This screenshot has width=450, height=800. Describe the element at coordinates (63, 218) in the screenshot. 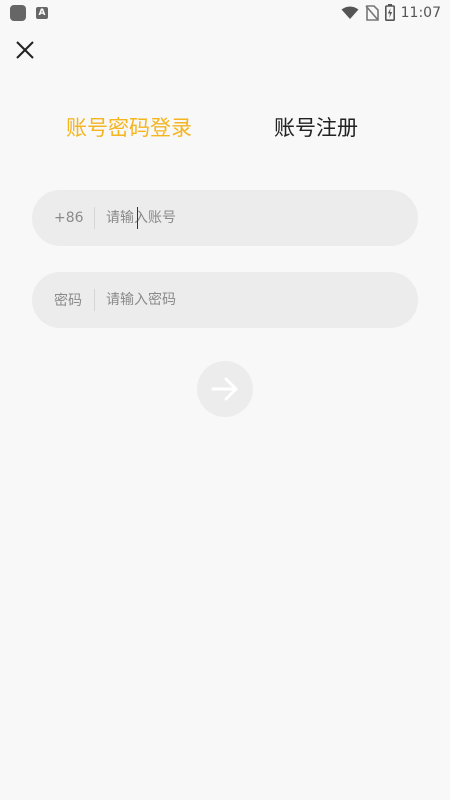

I see `country-code-prefix: +86` at that location.